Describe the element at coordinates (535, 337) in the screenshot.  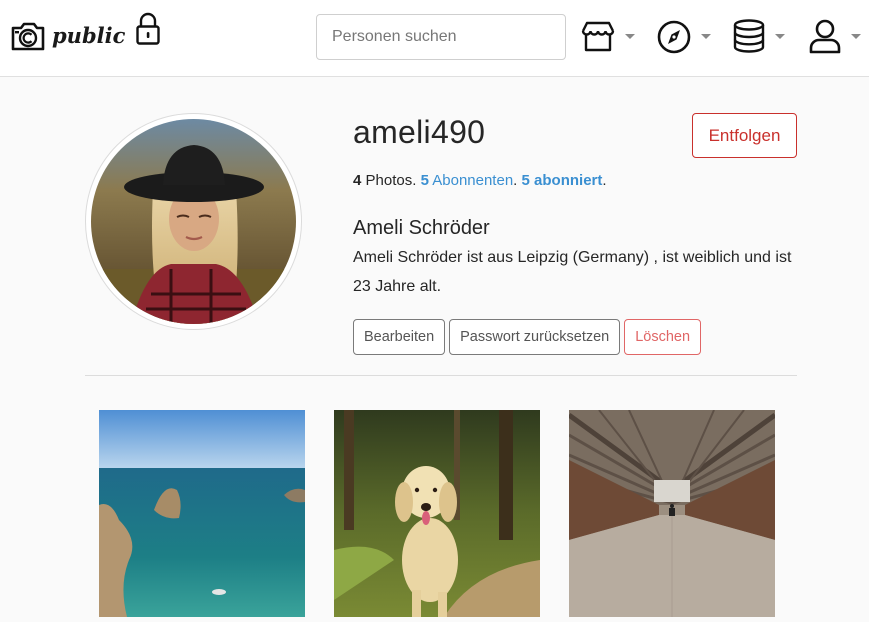
I see `reset-password-button: Passwort zurücksetzen` at that location.